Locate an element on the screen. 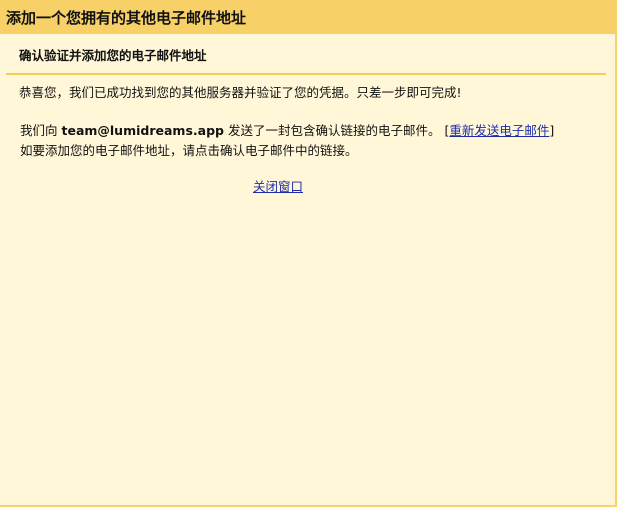  close-window-link: 关闭窗口 is located at coordinates (278, 186).